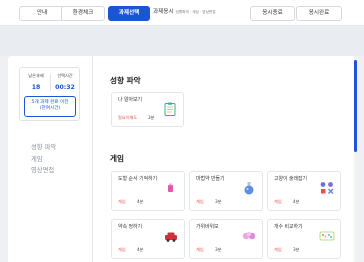 The height and width of the screenshot is (262, 364). Describe the element at coordinates (319, 13) in the screenshot. I see `step-exam-complete: 응시완료` at that location.